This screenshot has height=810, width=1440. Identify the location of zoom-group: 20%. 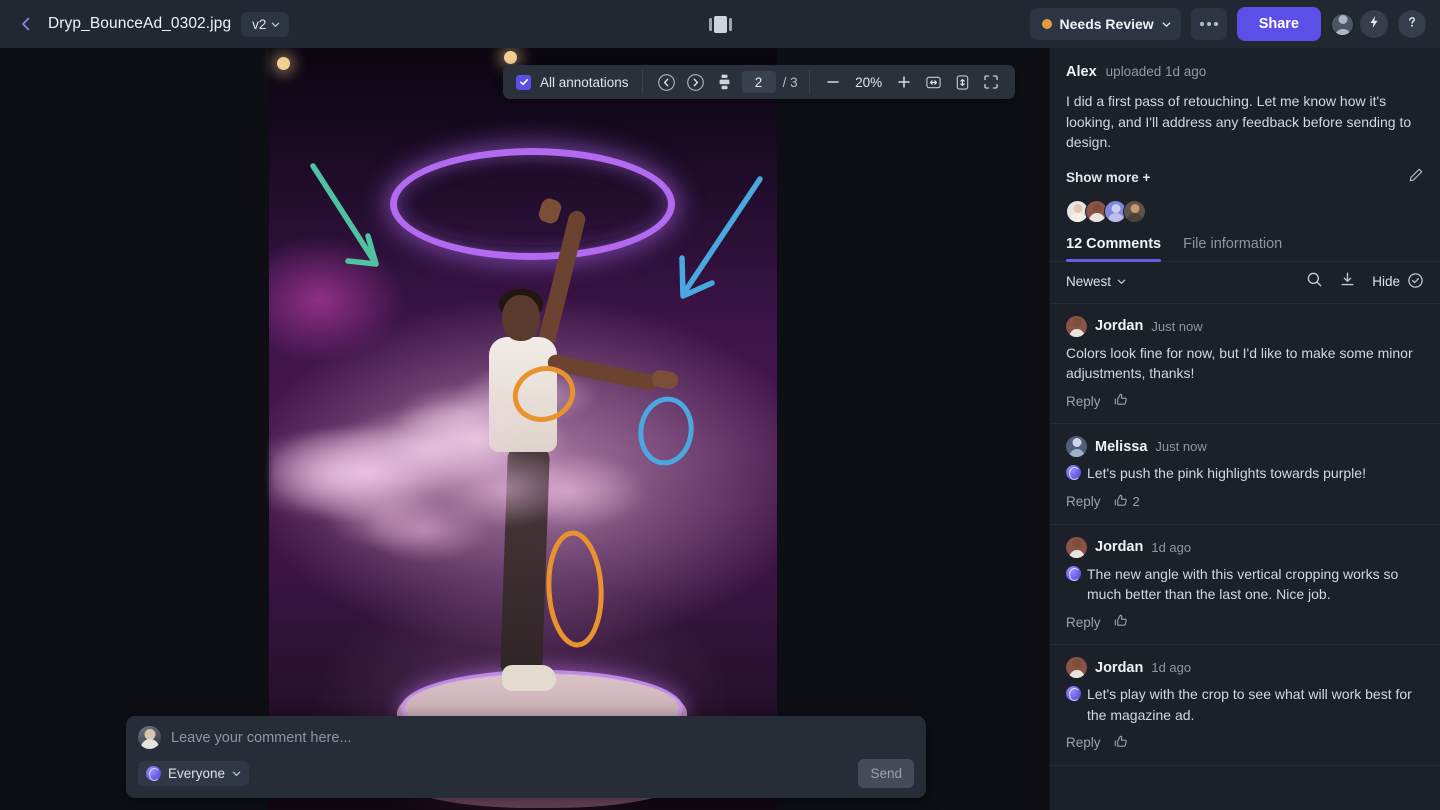
(912, 82).